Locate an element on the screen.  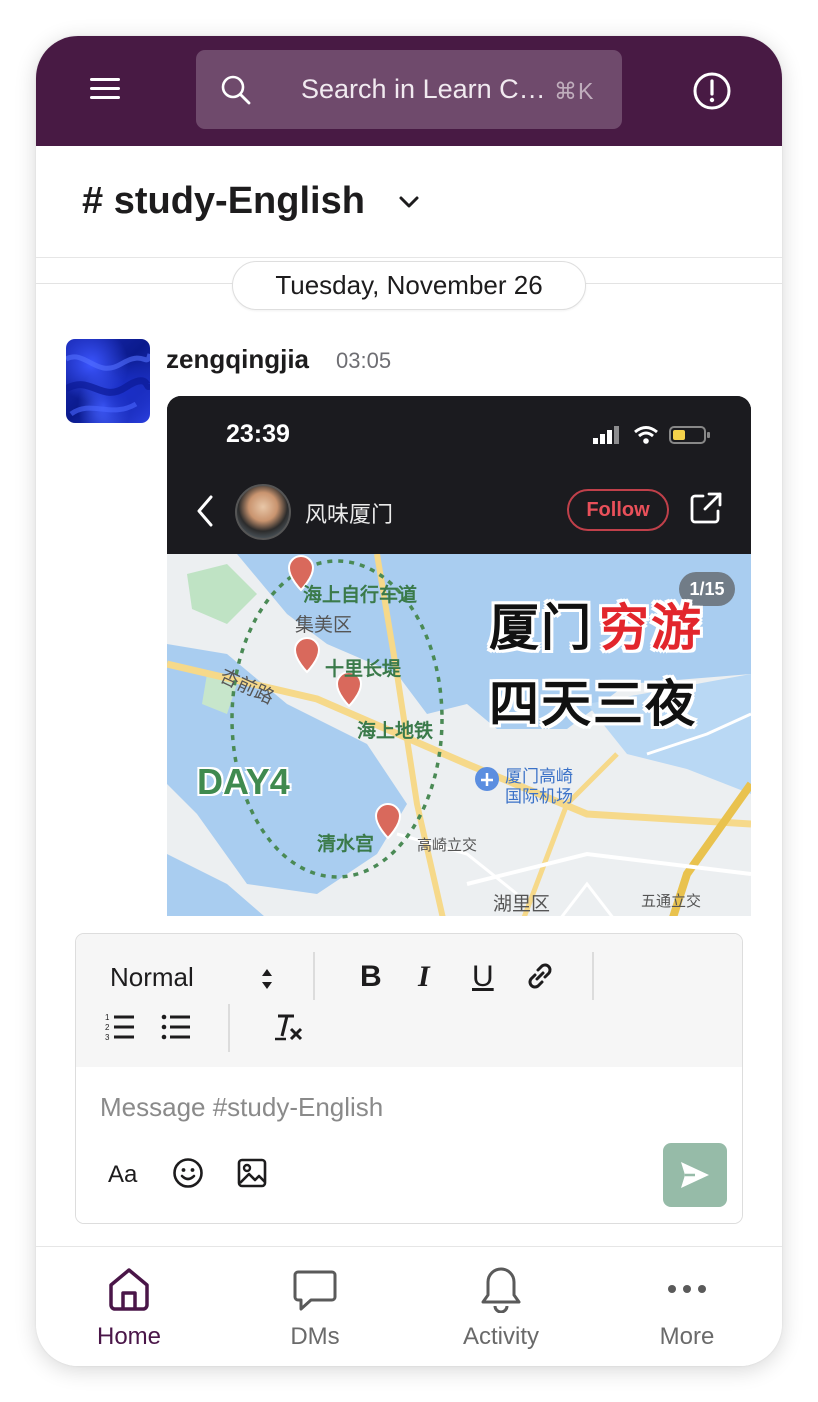
map-label: 五通立交 is located at coordinates (671, 901).